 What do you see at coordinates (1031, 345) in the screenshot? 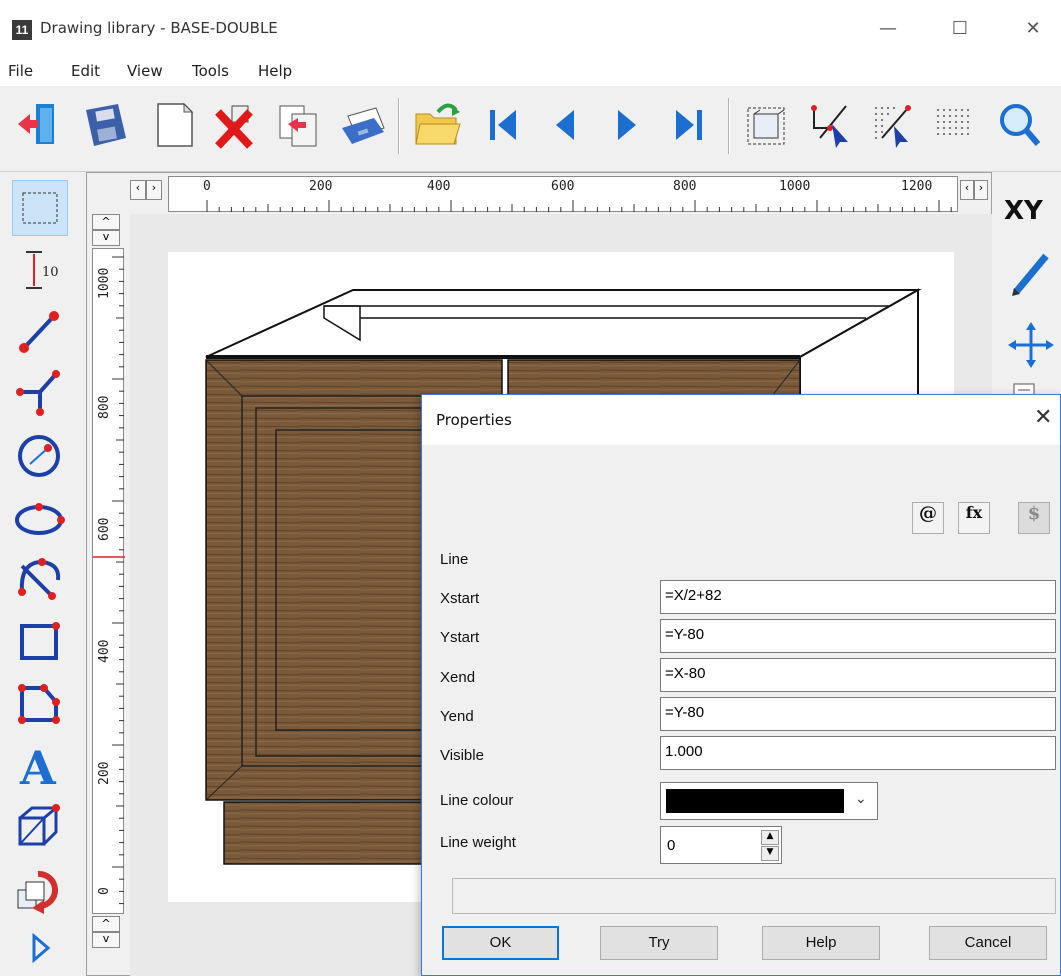
I see `move-icon` at bounding box center [1031, 345].